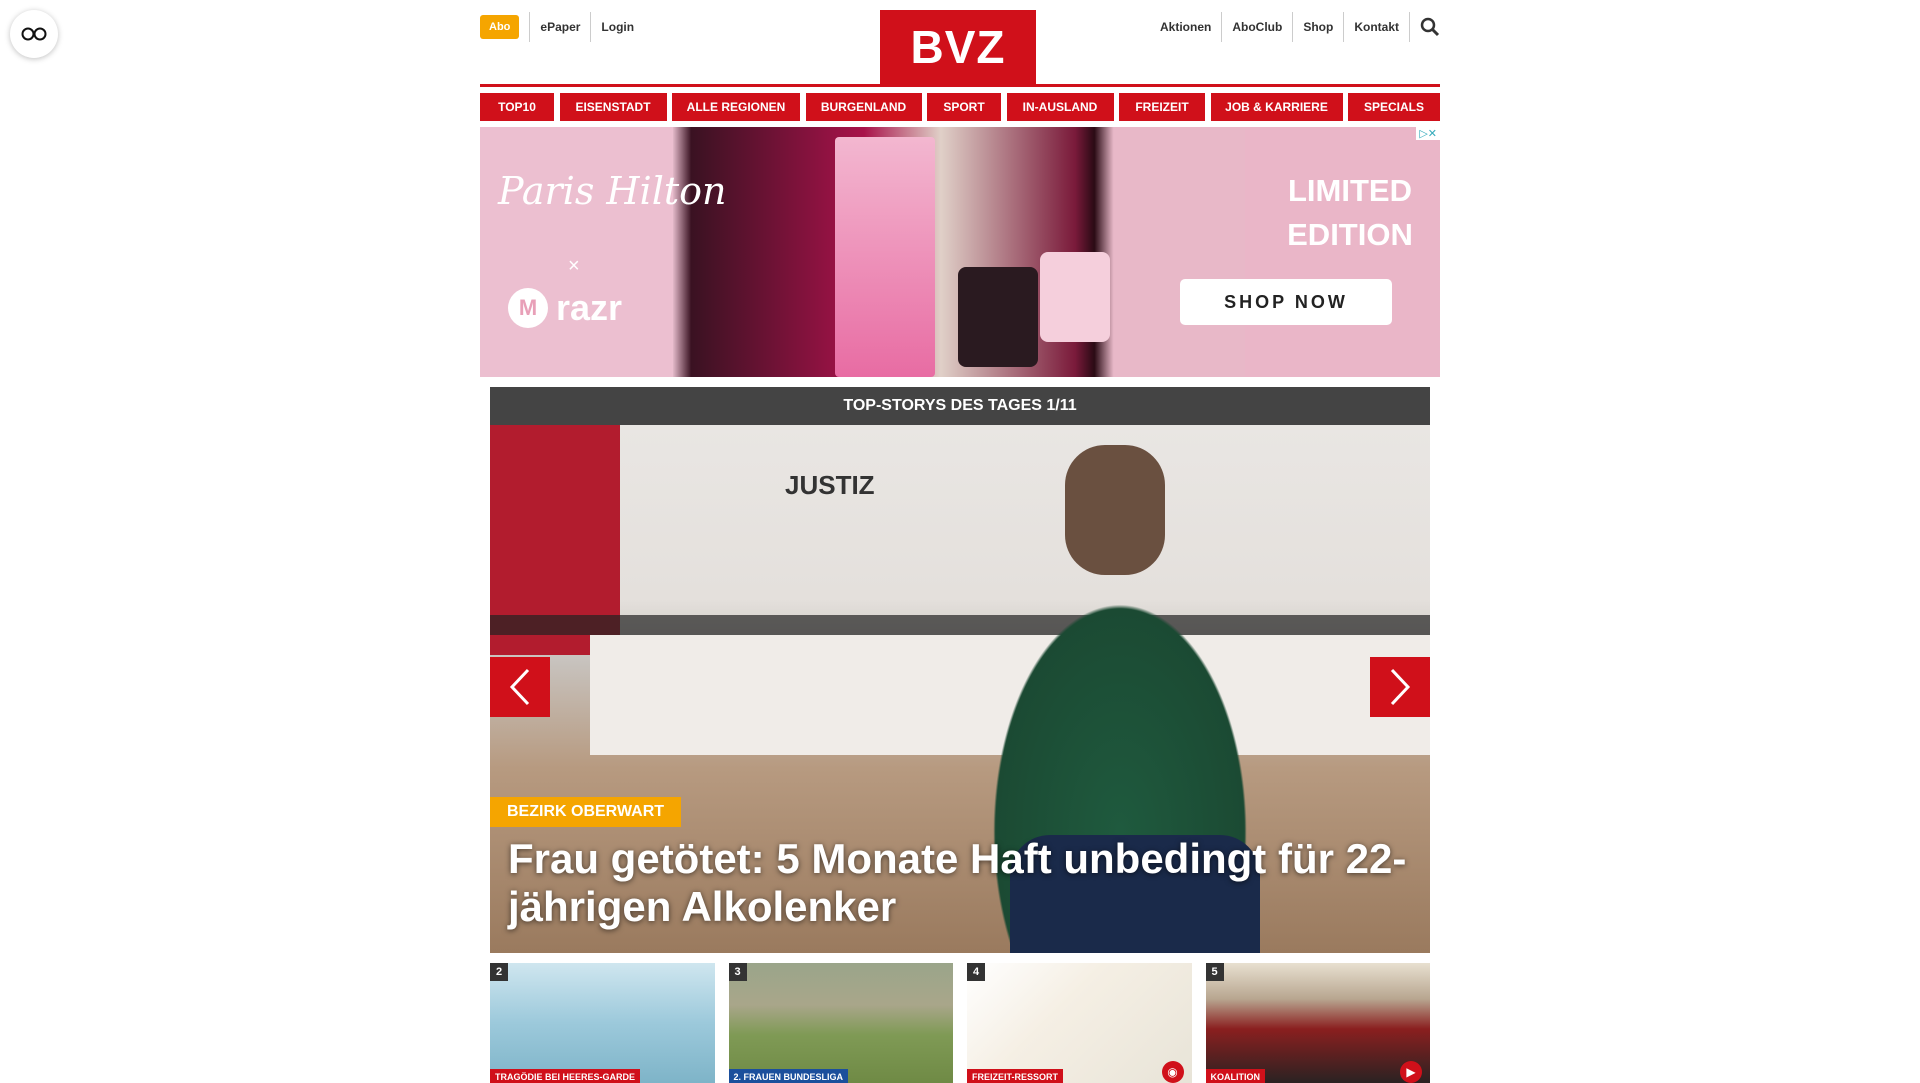  What do you see at coordinates (958, 47) in the screenshot?
I see `site-logo: BVZ` at bounding box center [958, 47].